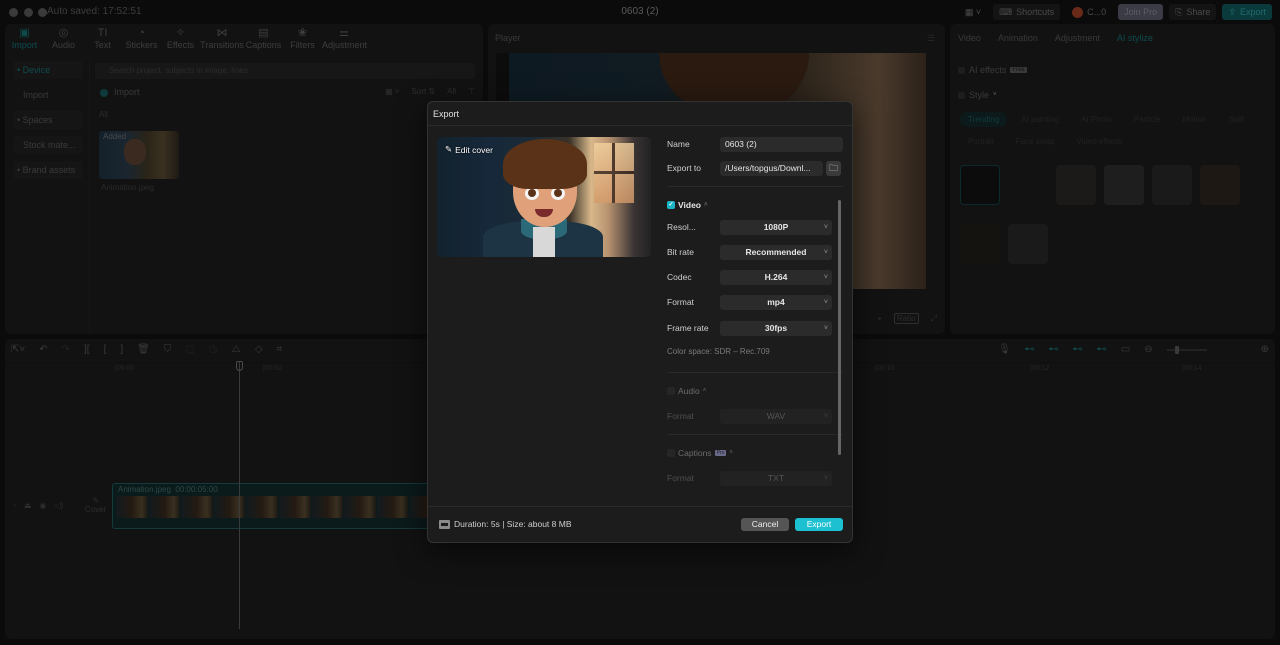 The image size is (1280, 645). What do you see at coordinates (168, 349) in the screenshot?
I see `shield-icon: ⛉` at bounding box center [168, 349].